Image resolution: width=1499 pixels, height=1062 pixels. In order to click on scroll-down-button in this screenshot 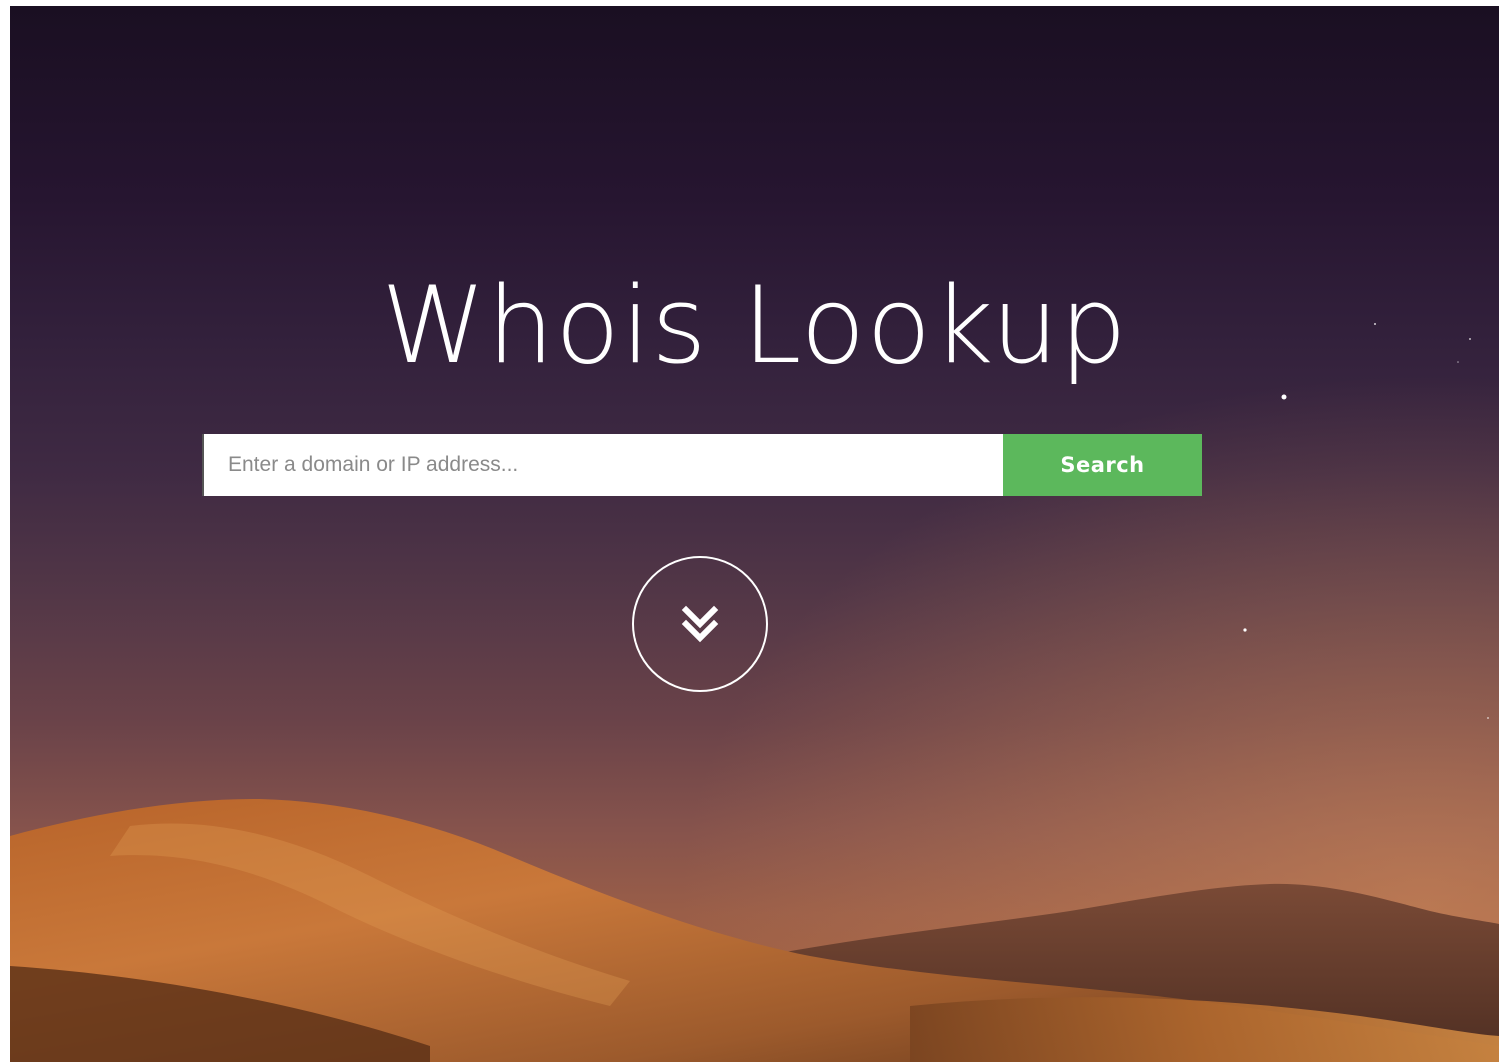, I will do `click(700, 624)`.